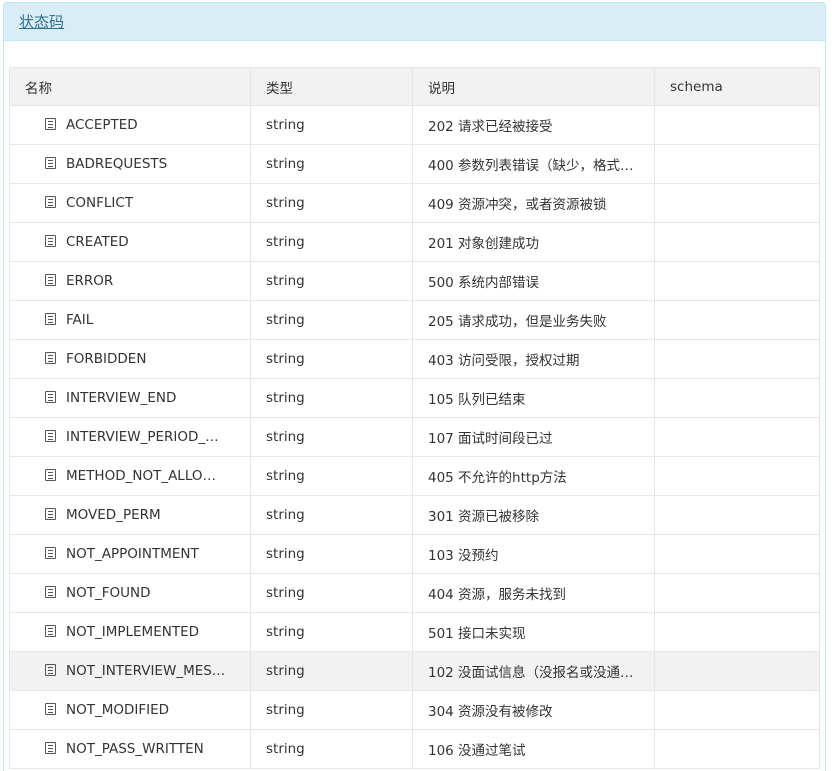 The width and height of the screenshot is (832, 771). Describe the element at coordinates (414, 359) in the screenshot. I see `table-row: FORBIDDEN string 403 访问受限，授权过期` at that location.